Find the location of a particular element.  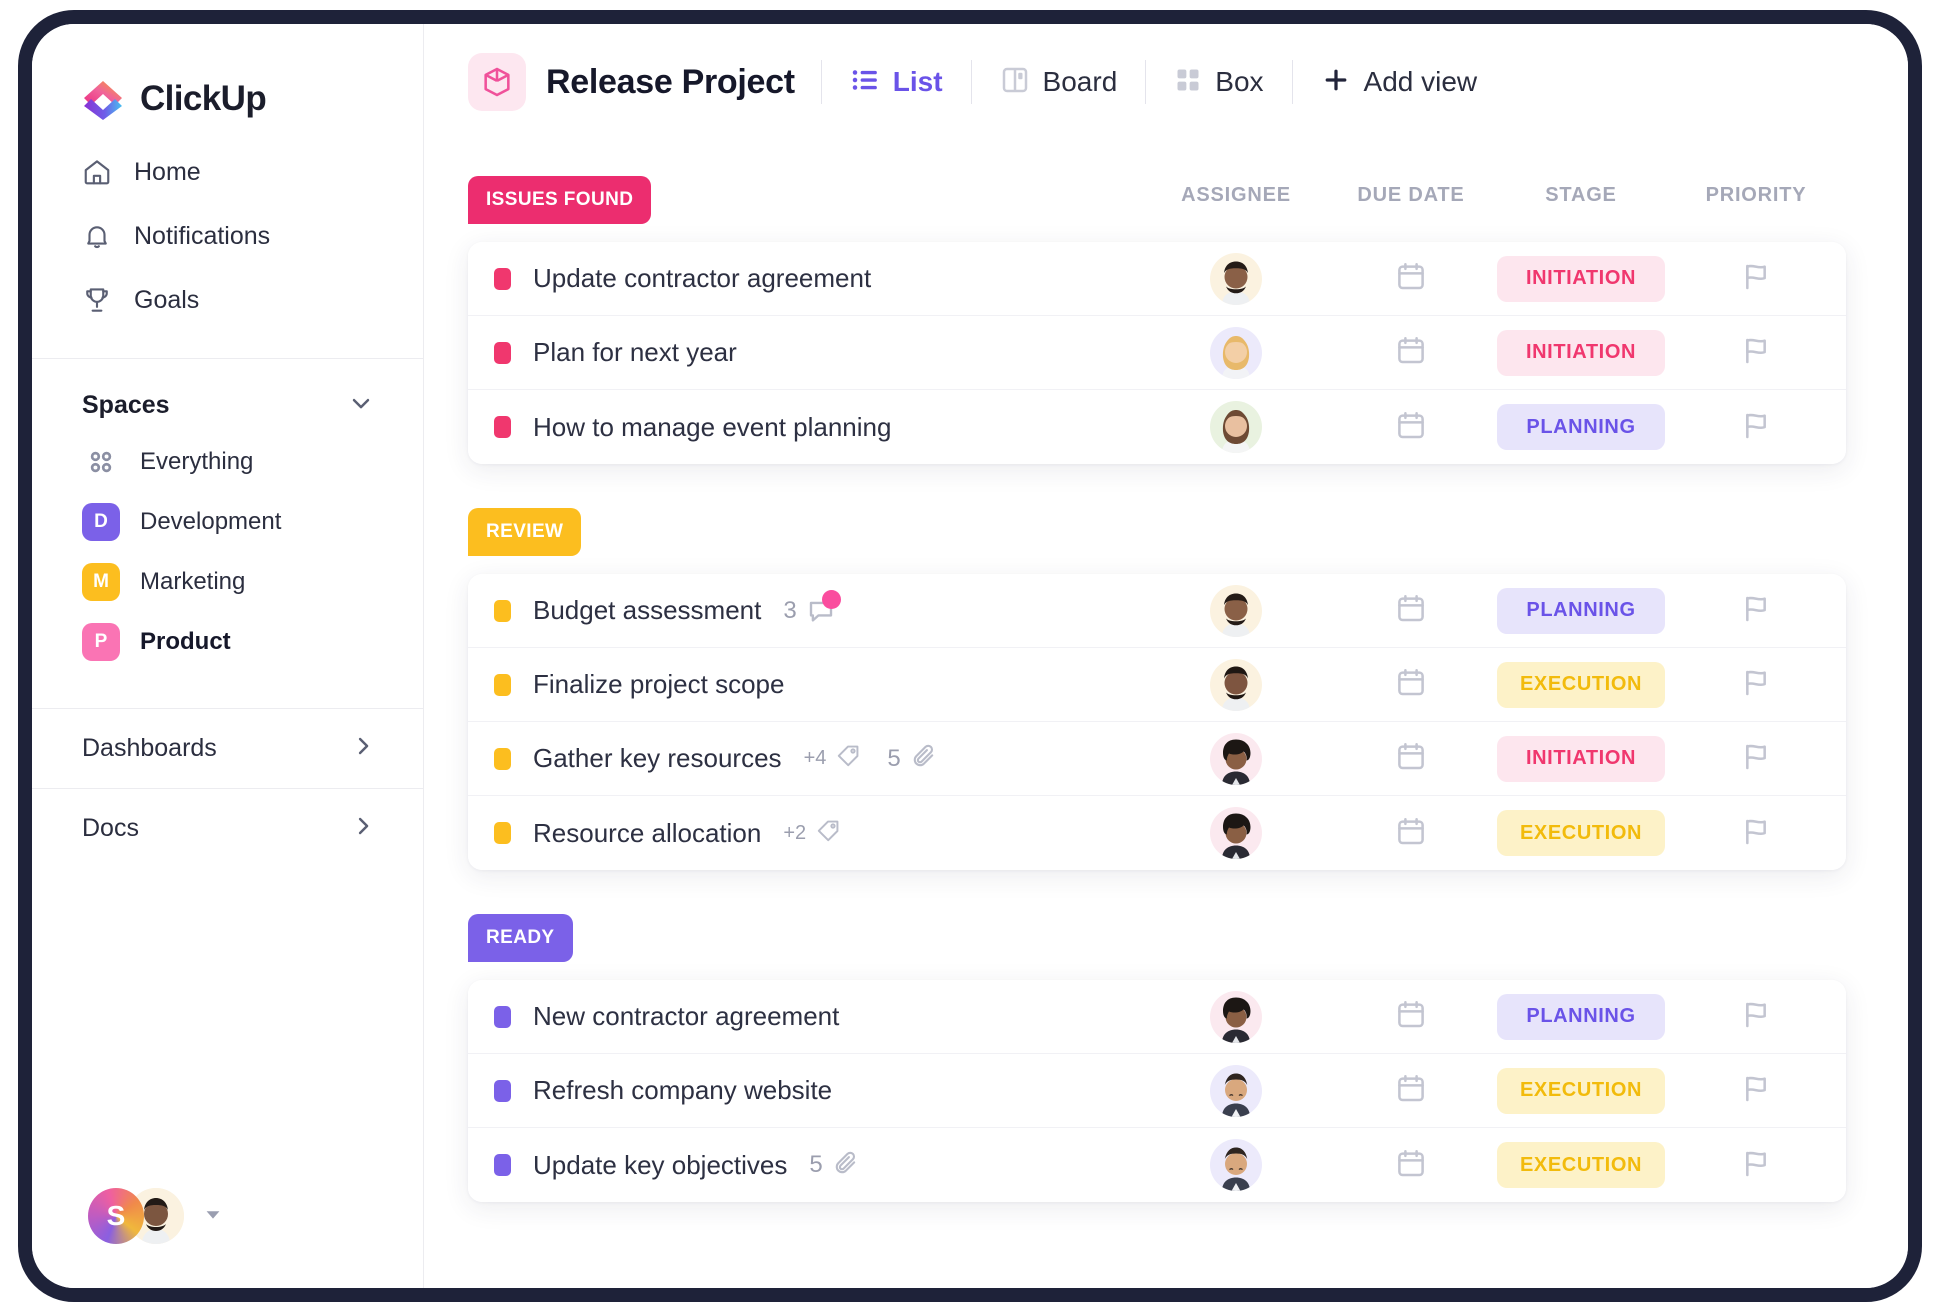

status-badge: ISSUES FOUND is located at coordinates (560, 200).